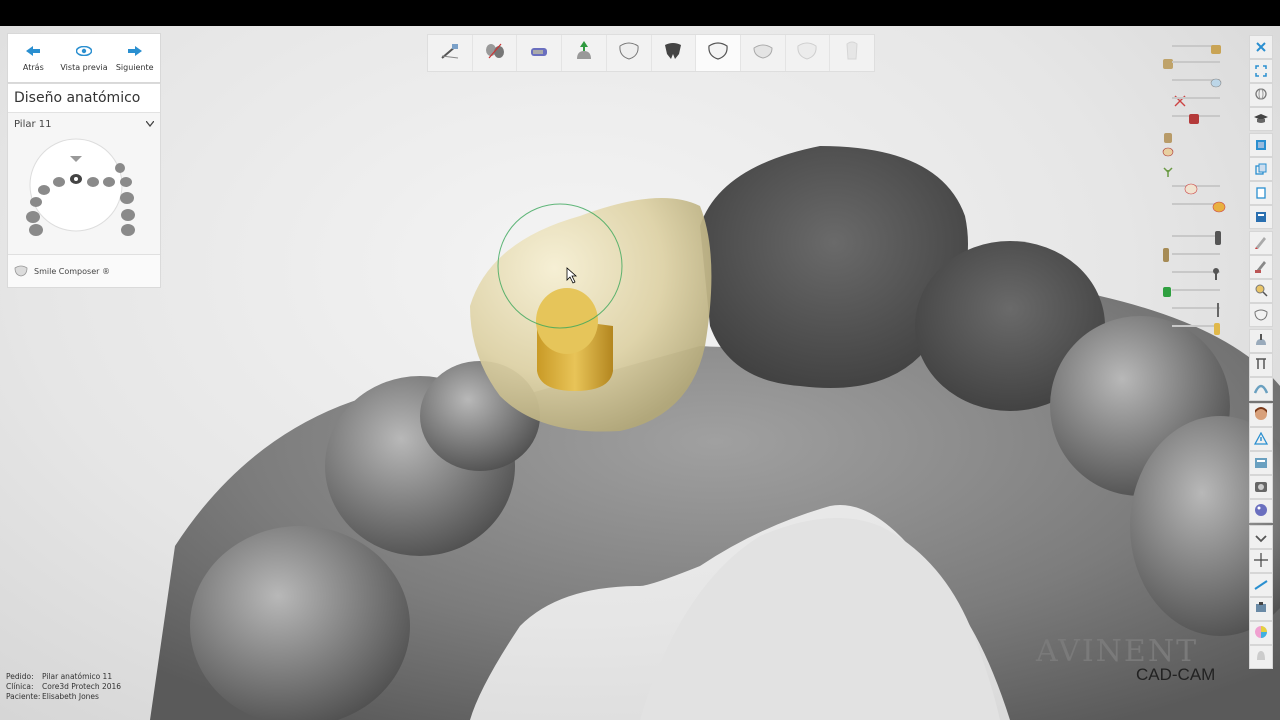 The width and height of the screenshot is (1280, 720). I want to click on tooth-map, so click(84, 190).